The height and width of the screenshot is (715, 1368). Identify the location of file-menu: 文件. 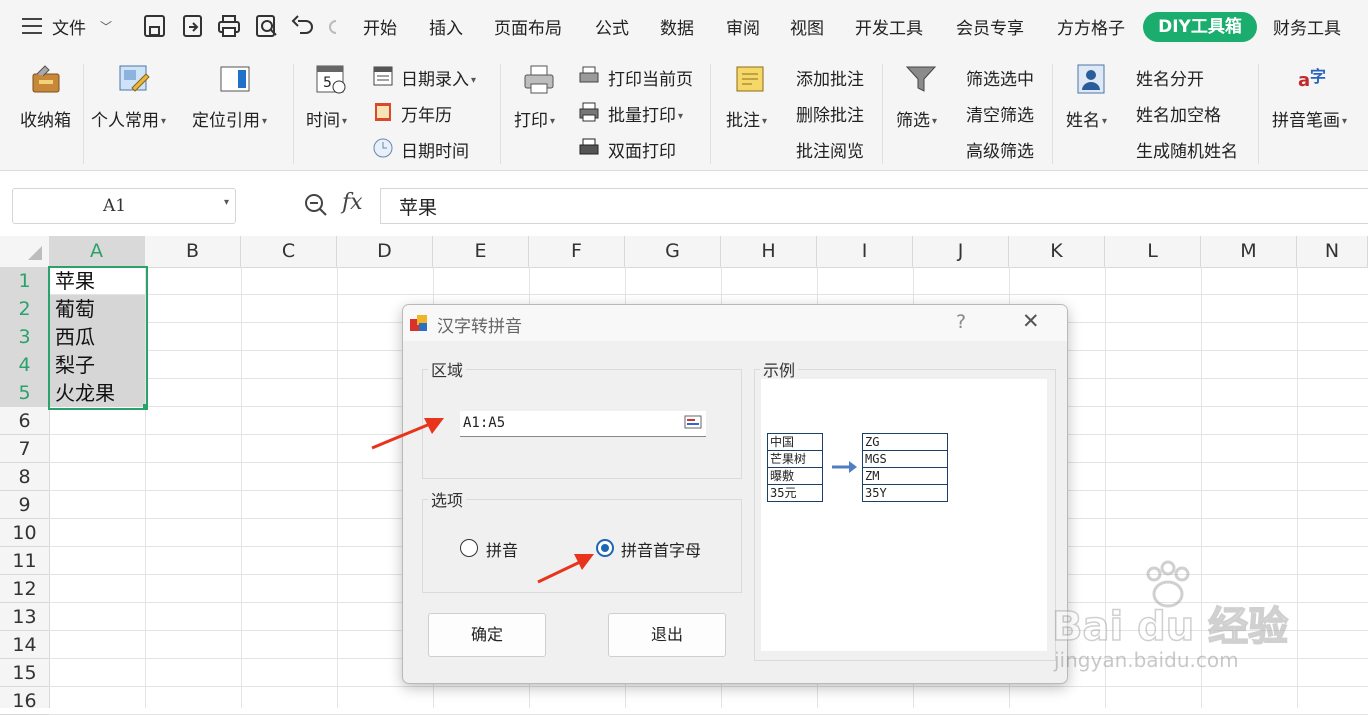
(69, 26).